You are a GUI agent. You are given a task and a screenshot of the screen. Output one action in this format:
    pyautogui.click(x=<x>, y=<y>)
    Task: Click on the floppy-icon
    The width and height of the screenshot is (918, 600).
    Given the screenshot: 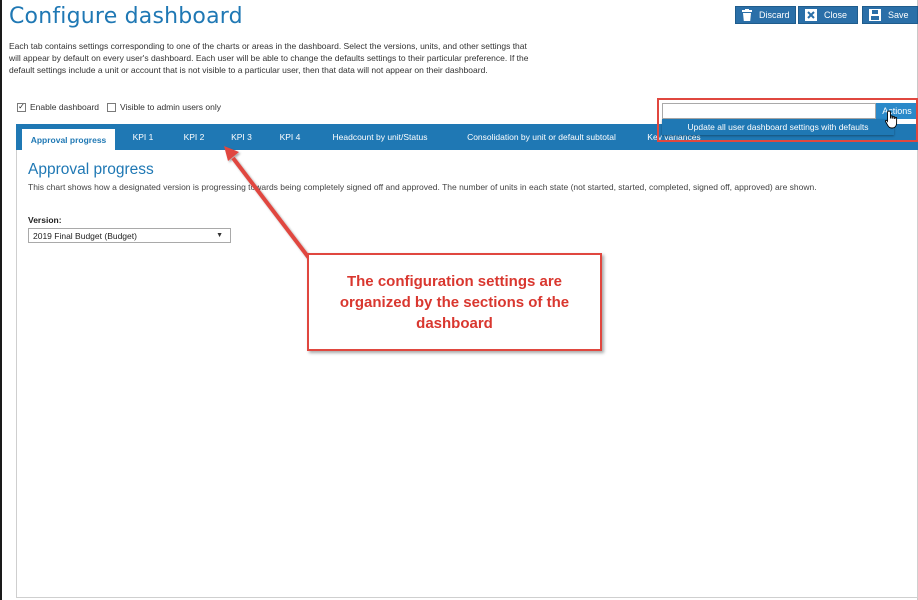 What is the action you would take?
    pyautogui.click(x=875, y=15)
    